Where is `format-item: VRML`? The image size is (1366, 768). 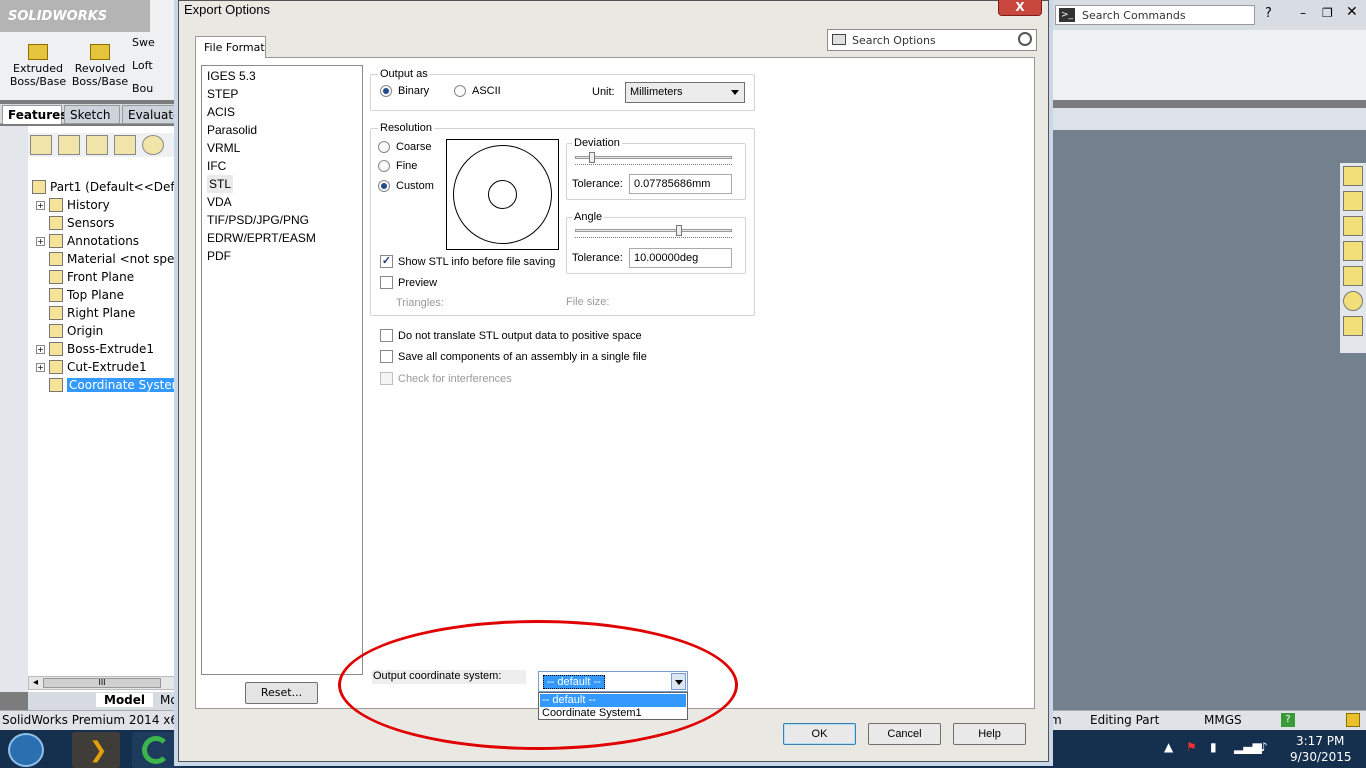
format-item: VRML is located at coordinates (223, 148).